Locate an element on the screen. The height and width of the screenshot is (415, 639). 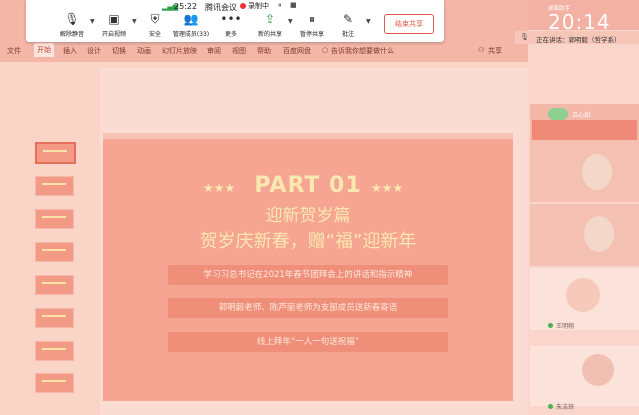
lightbulb-icon: ○ is located at coordinates (325, 50).